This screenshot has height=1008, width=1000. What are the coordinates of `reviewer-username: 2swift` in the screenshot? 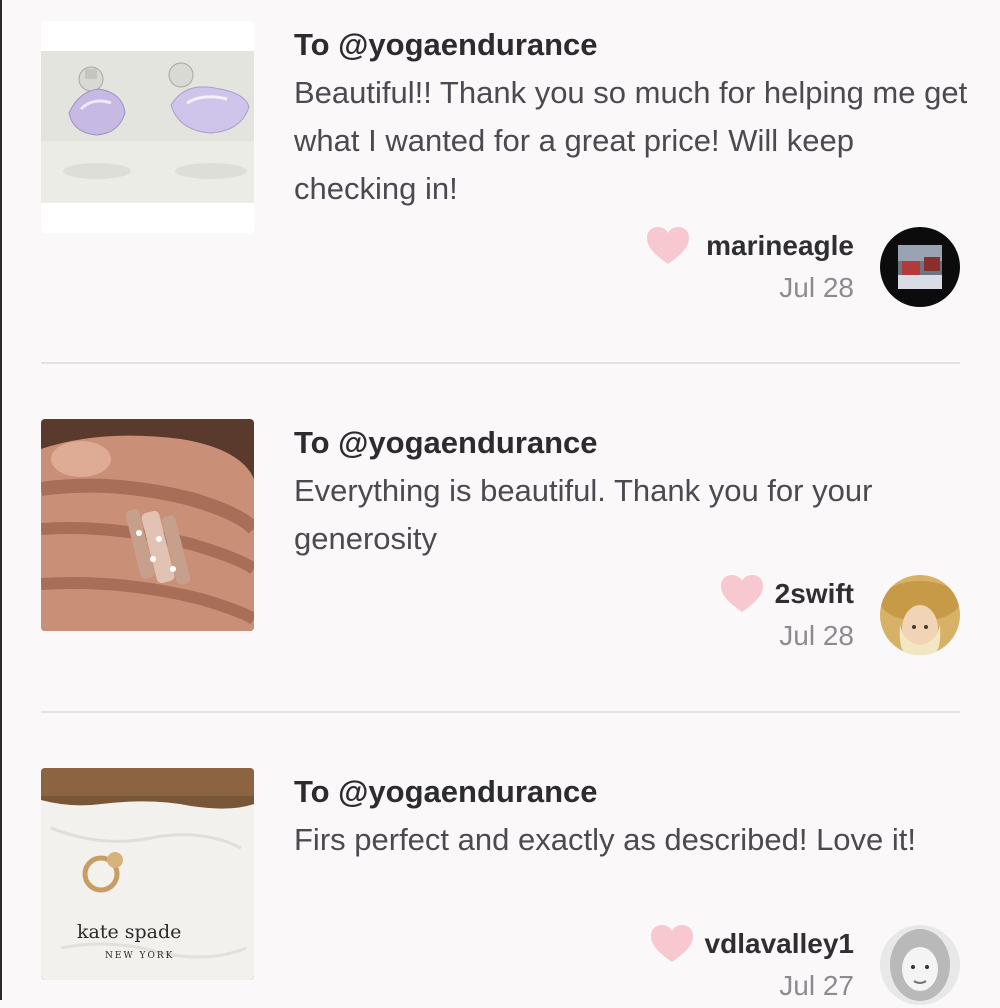 It's located at (814, 594).